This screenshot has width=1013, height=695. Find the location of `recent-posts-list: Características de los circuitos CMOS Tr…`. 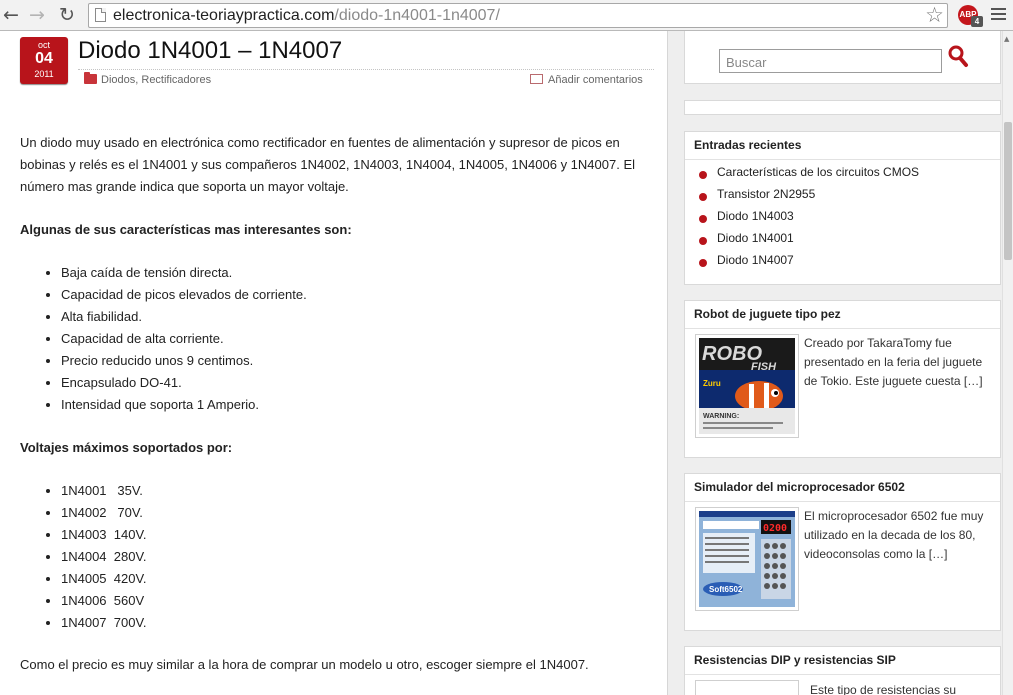

recent-posts-list: Características de los circuitos CMOS Tr… is located at coordinates (809, 220).